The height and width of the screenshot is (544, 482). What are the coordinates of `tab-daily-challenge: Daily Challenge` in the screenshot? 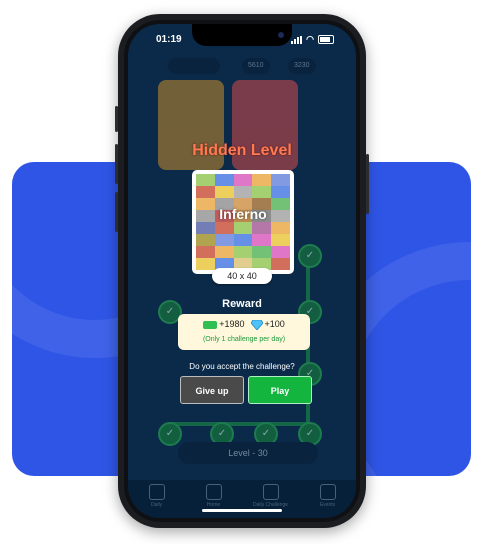 It's located at (271, 496).